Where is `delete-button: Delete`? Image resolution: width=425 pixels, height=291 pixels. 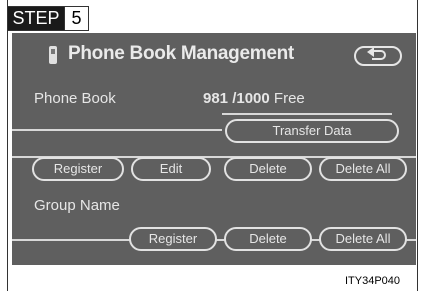
delete-button: Delete is located at coordinates (268, 169).